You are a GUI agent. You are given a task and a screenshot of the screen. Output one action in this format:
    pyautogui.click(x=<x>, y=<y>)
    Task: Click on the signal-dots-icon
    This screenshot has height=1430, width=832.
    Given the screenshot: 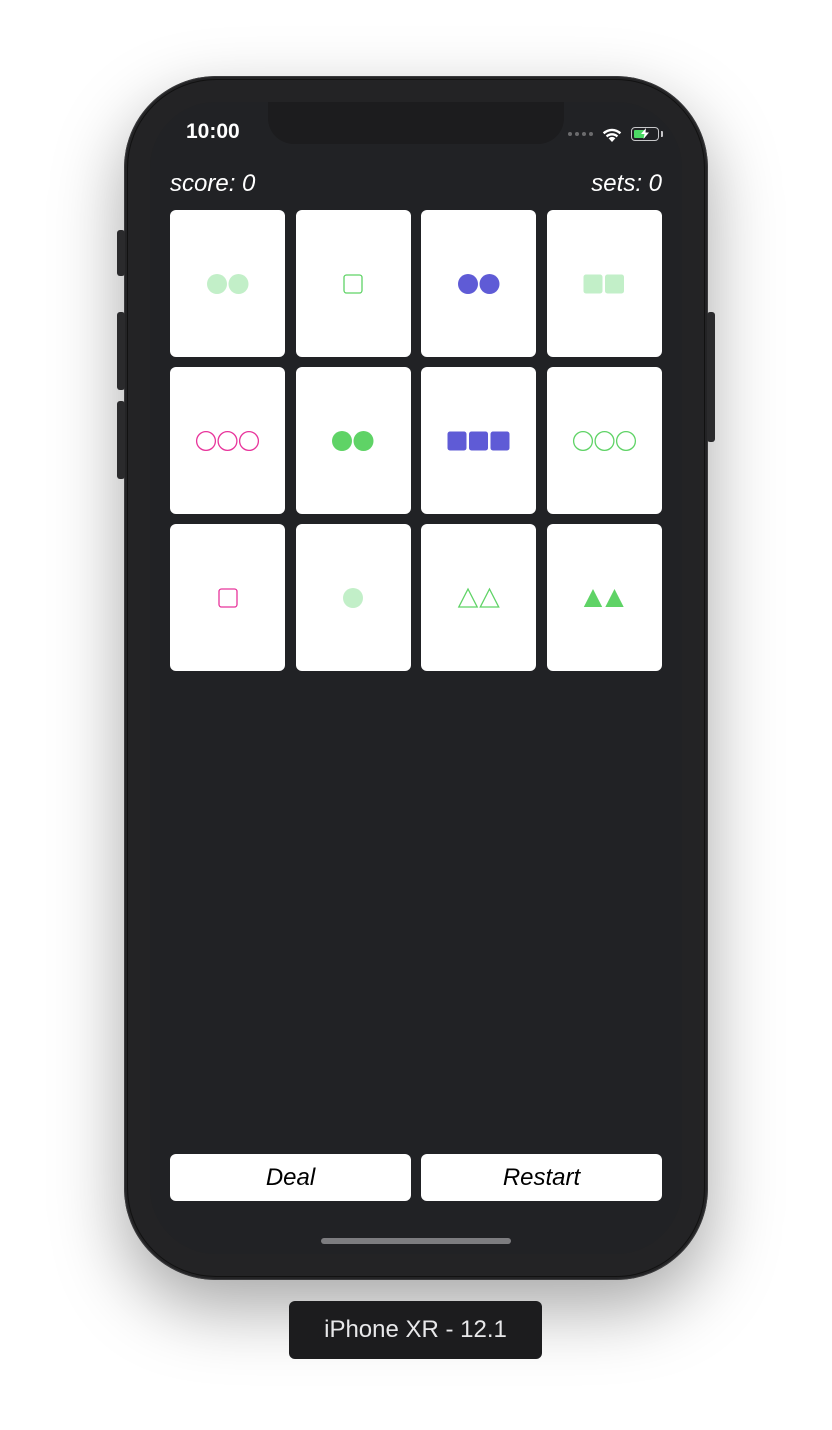 What is the action you would take?
    pyautogui.click(x=580, y=134)
    